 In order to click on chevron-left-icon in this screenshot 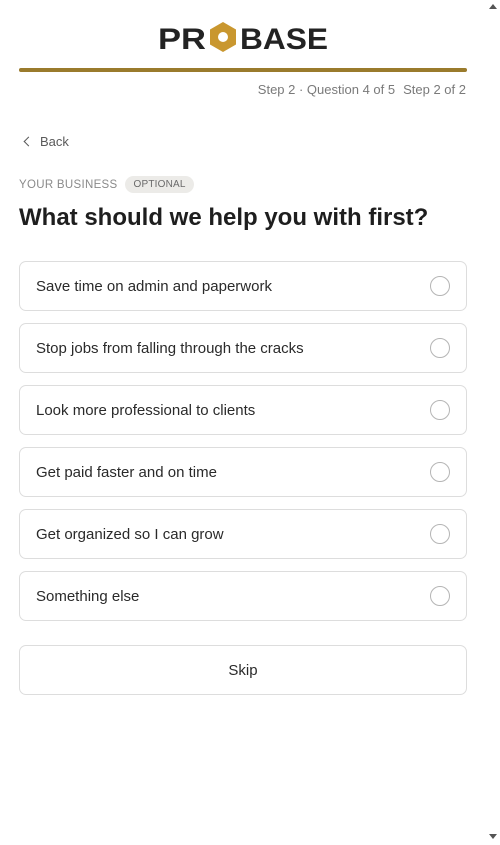, I will do `click(28, 141)`.